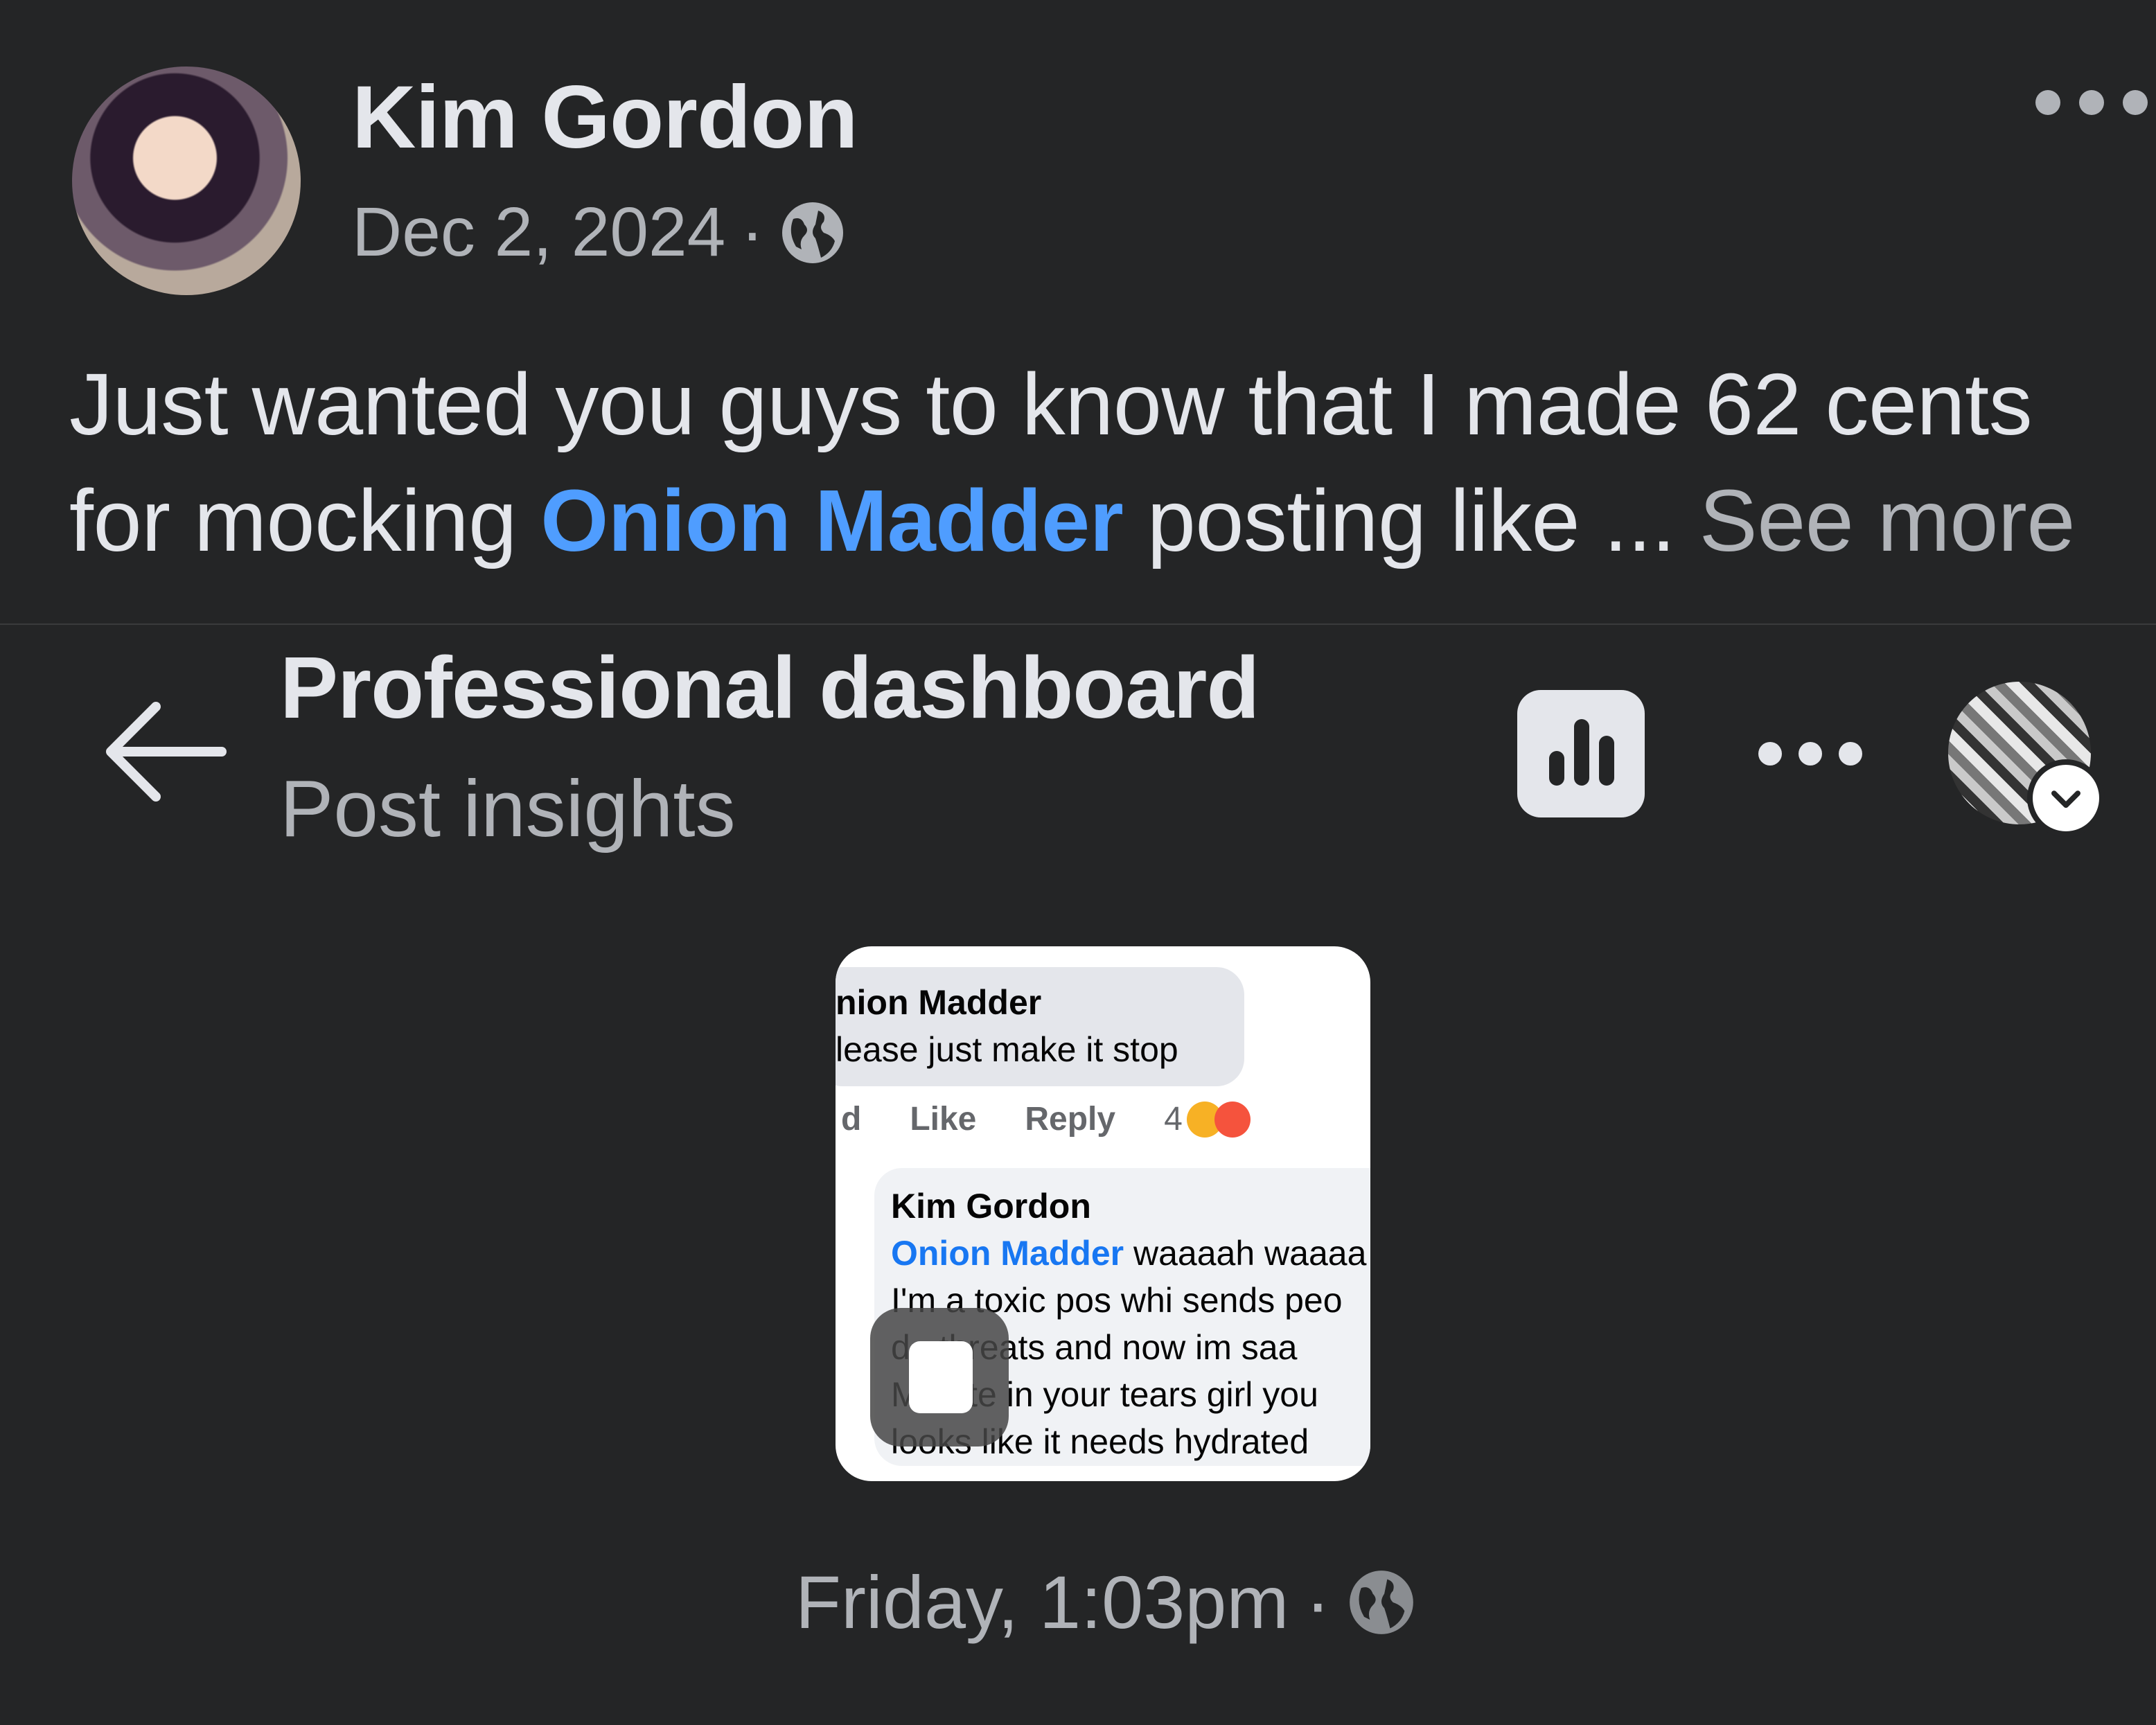 Image resolution: width=2156 pixels, height=1725 pixels. What do you see at coordinates (939, 1002) in the screenshot?
I see `comment-author: nion Madder` at bounding box center [939, 1002].